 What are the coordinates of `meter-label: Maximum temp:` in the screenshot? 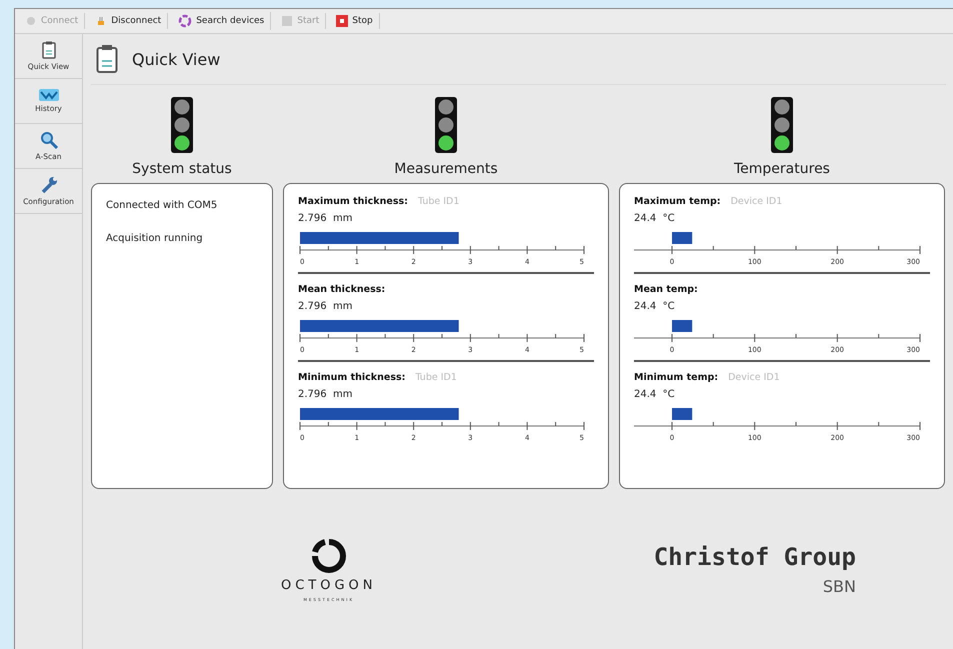 It's located at (677, 201).